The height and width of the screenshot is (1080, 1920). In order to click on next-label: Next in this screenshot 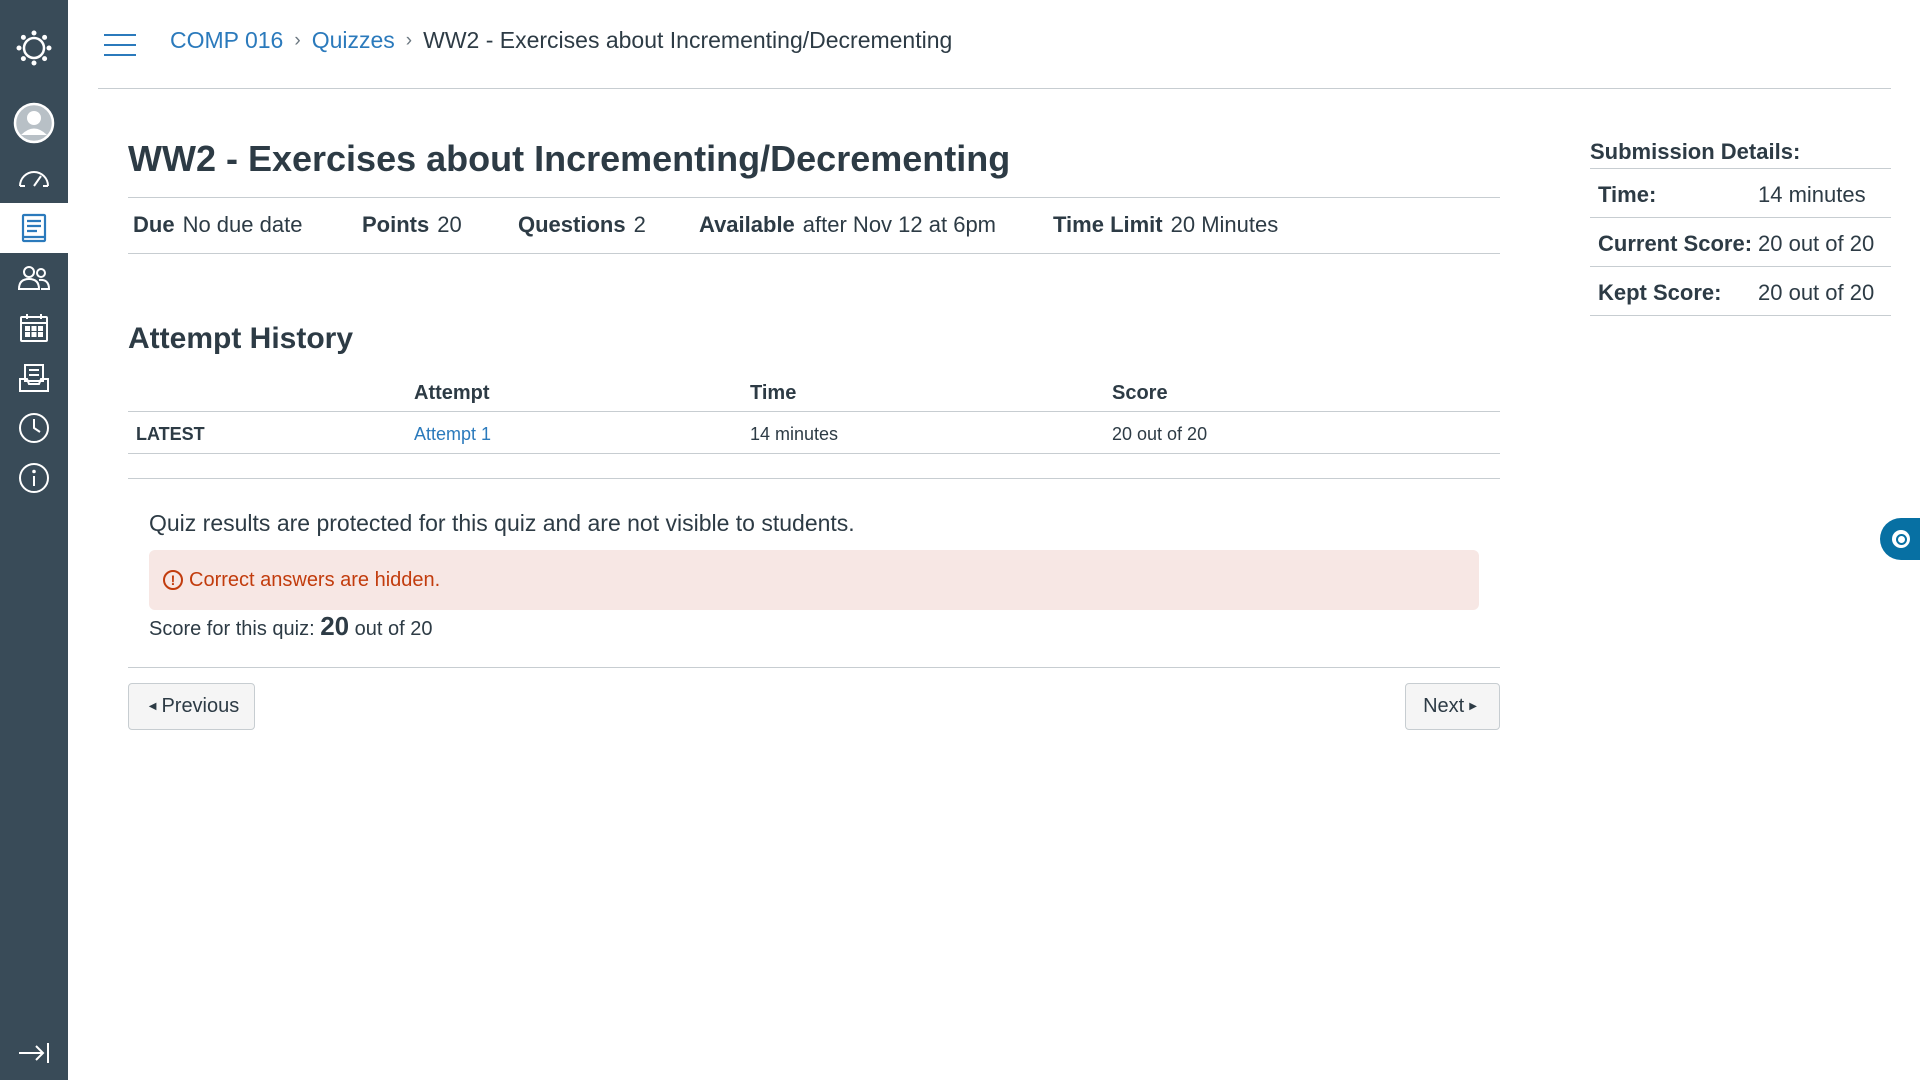, I will do `click(1444, 706)`.